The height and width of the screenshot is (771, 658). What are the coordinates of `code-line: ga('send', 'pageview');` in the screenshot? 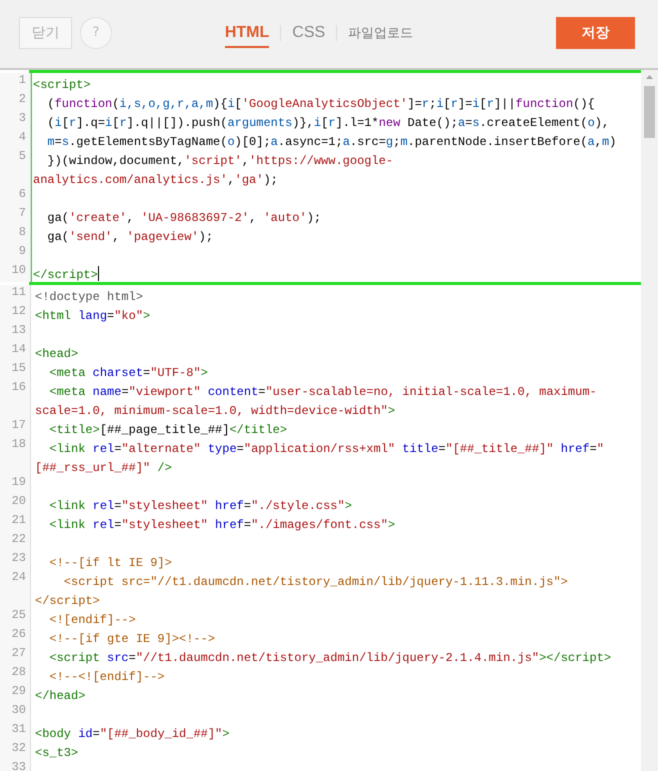 It's located at (130, 237).